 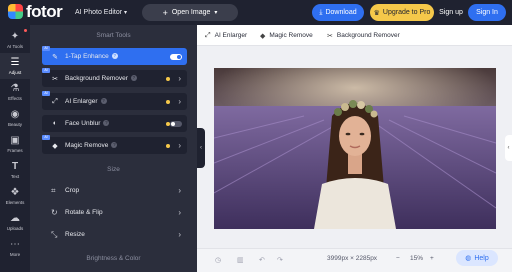 What do you see at coordinates (15, 114) in the screenshot?
I see `eye-icon: ◉` at bounding box center [15, 114].